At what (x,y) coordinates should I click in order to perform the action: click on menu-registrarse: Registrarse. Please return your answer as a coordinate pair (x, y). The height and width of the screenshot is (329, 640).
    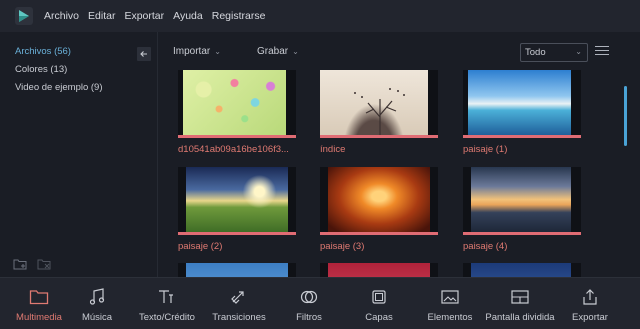
    Looking at the image, I should click on (239, 16).